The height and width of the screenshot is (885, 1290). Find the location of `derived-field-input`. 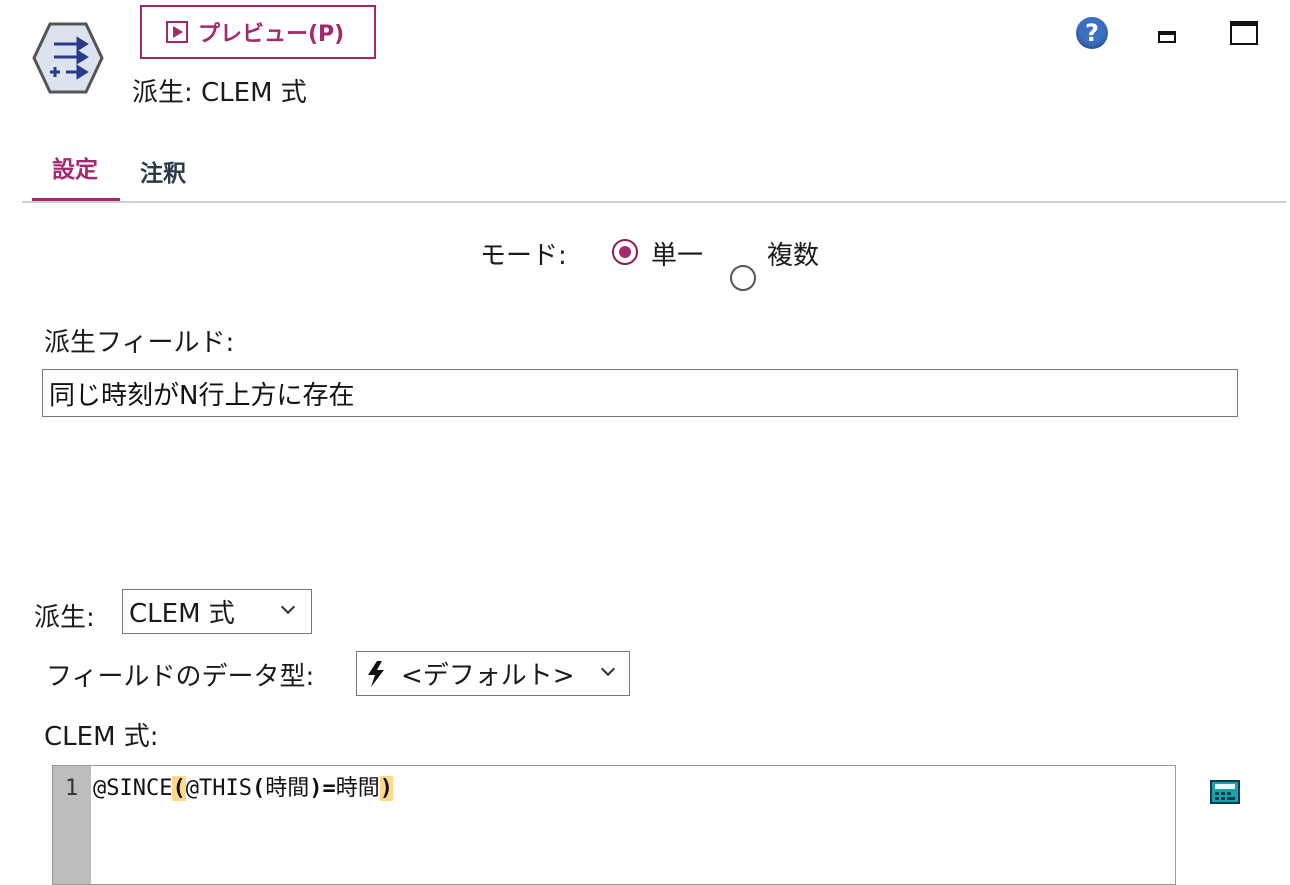

derived-field-input is located at coordinates (640, 393).